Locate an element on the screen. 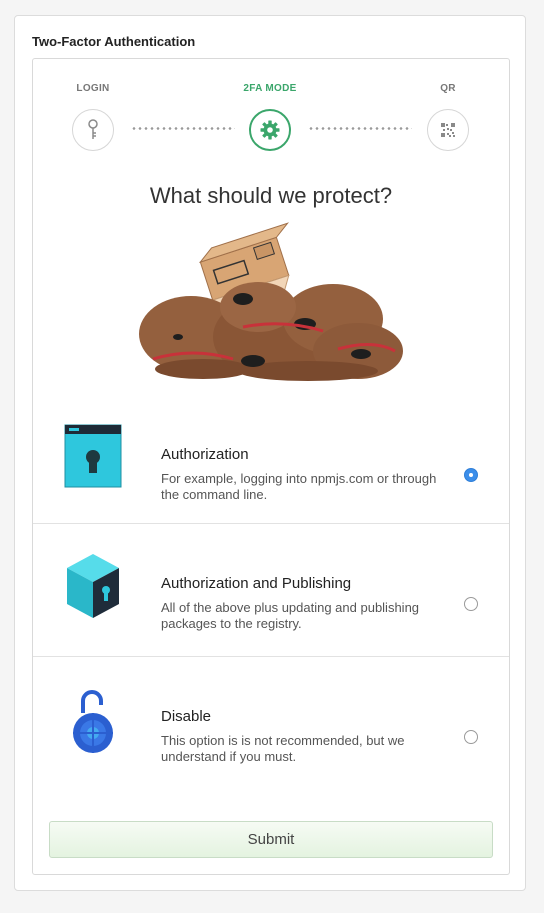 The image size is (544, 913). step-2fa-mode-circle is located at coordinates (270, 130).